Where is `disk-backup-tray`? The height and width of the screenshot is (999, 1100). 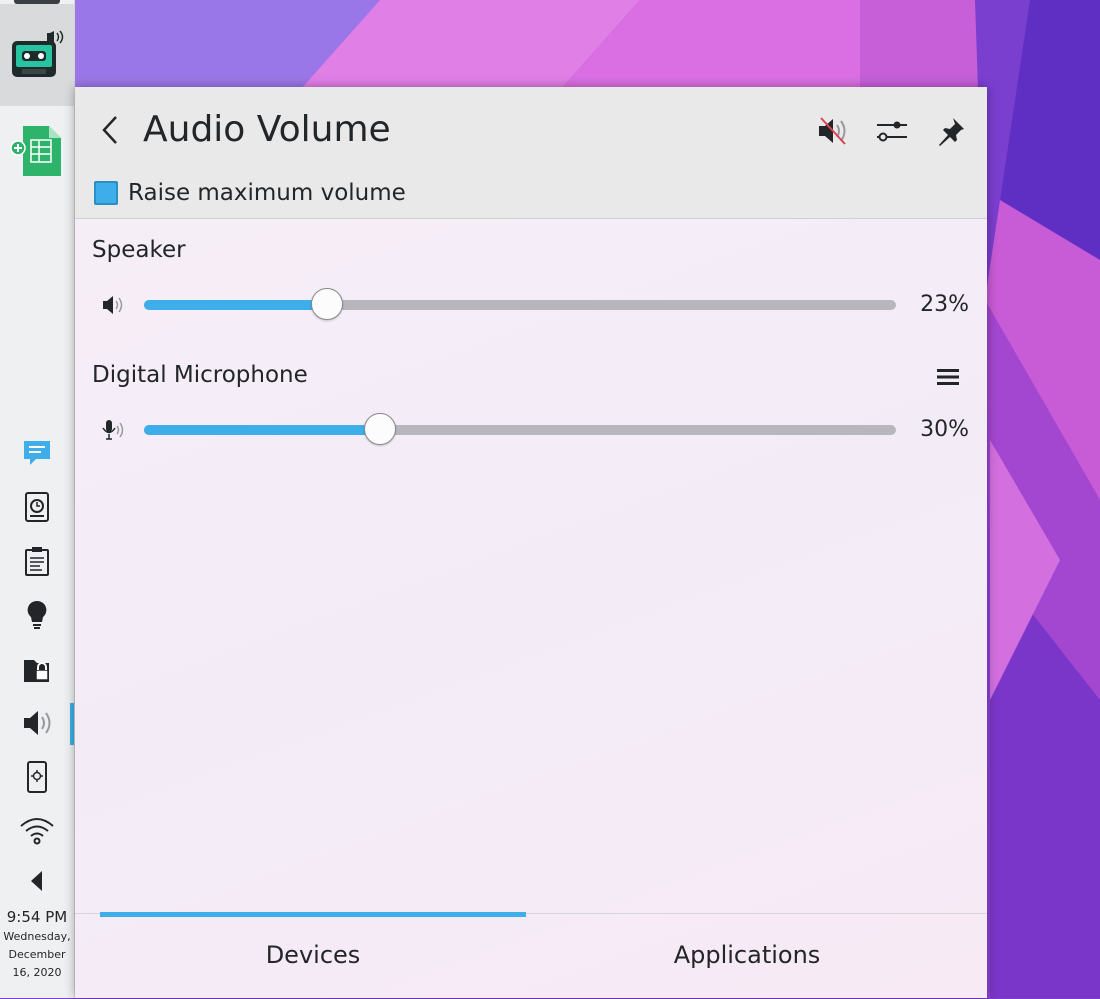 disk-backup-tray is located at coordinates (37, 507).